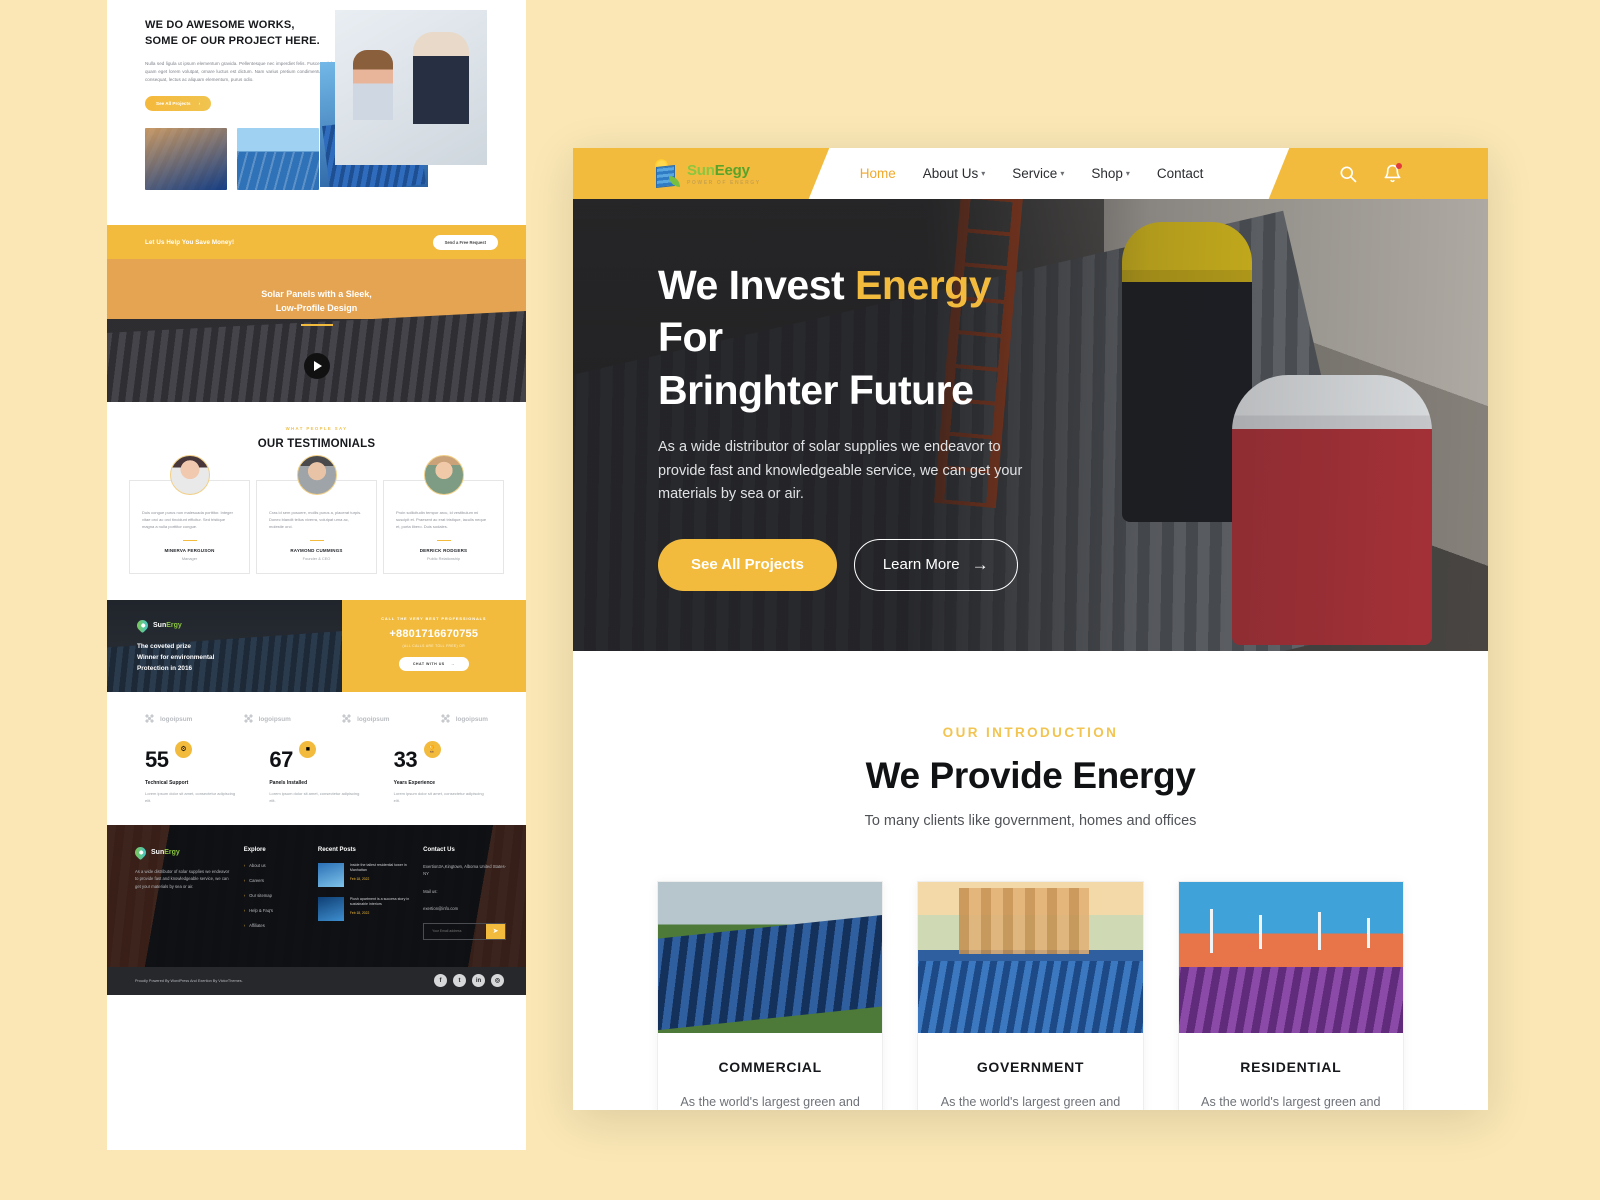 The height and width of the screenshot is (1200, 1600). Describe the element at coordinates (1290, 957) in the screenshot. I see `residential-image` at that location.